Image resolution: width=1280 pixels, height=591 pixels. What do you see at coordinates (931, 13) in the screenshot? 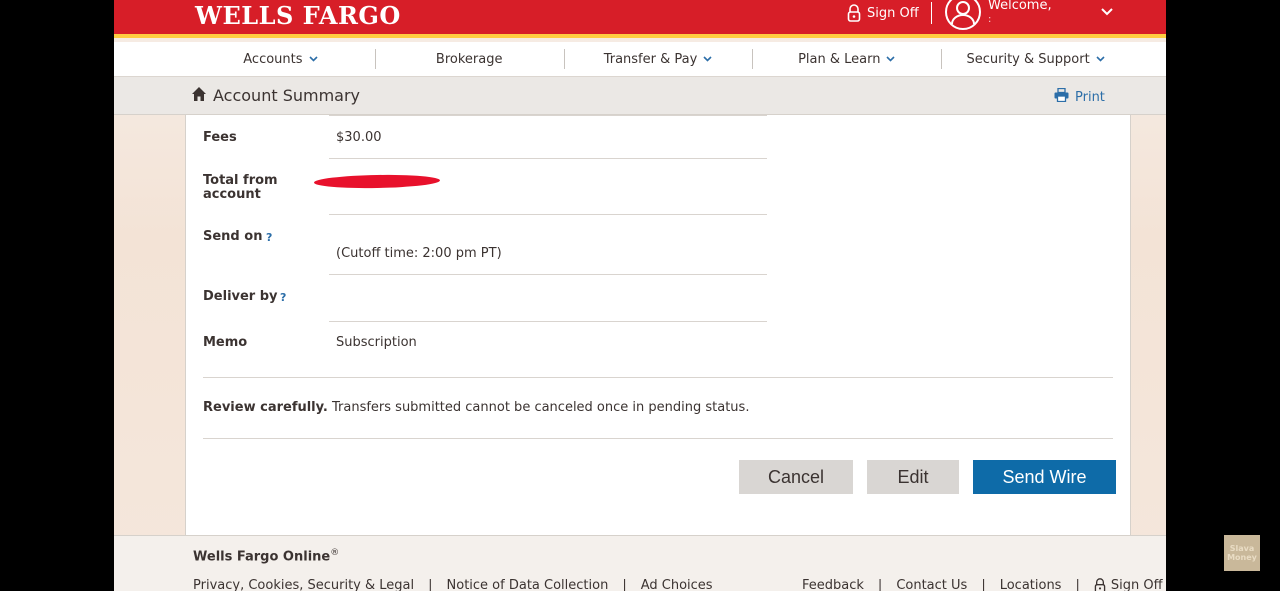
I see `header-divider` at bounding box center [931, 13].